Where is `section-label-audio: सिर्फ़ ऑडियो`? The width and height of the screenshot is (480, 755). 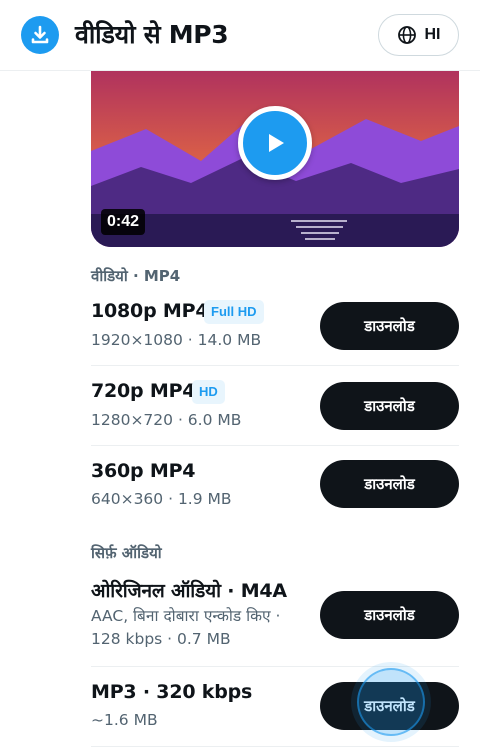
section-label-audio: सिर्फ़ ऑडियो is located at coordinates (126, 553).